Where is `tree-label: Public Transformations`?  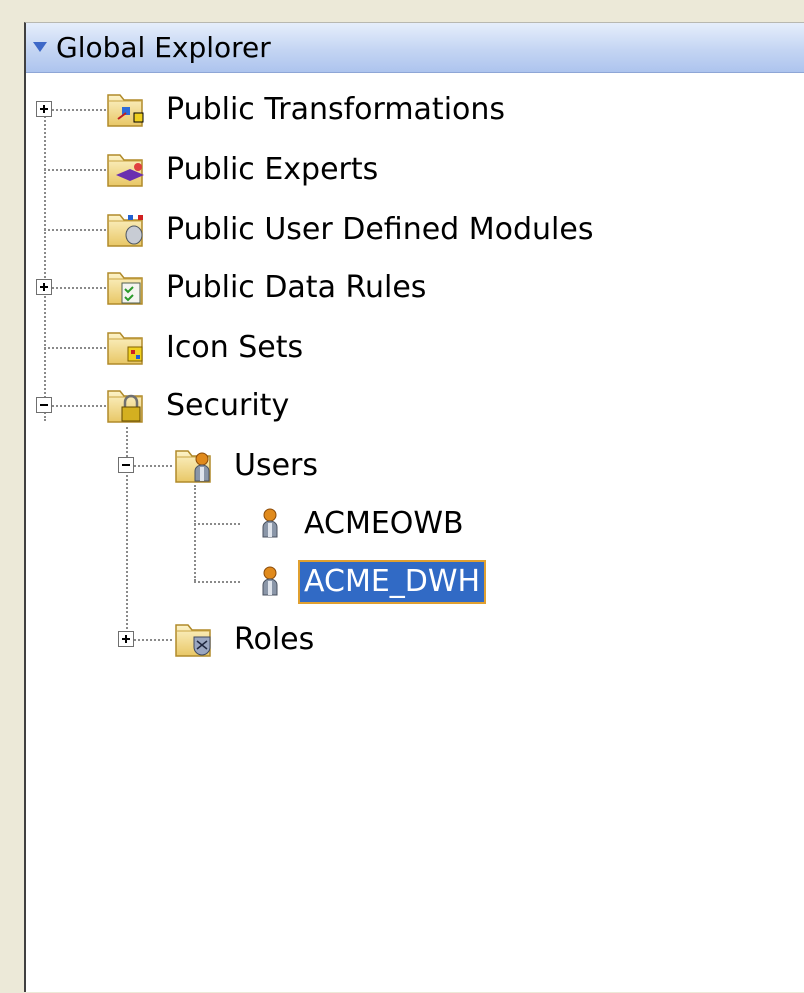
tree-label: Public Transformations is located at coordinates (336, 109).